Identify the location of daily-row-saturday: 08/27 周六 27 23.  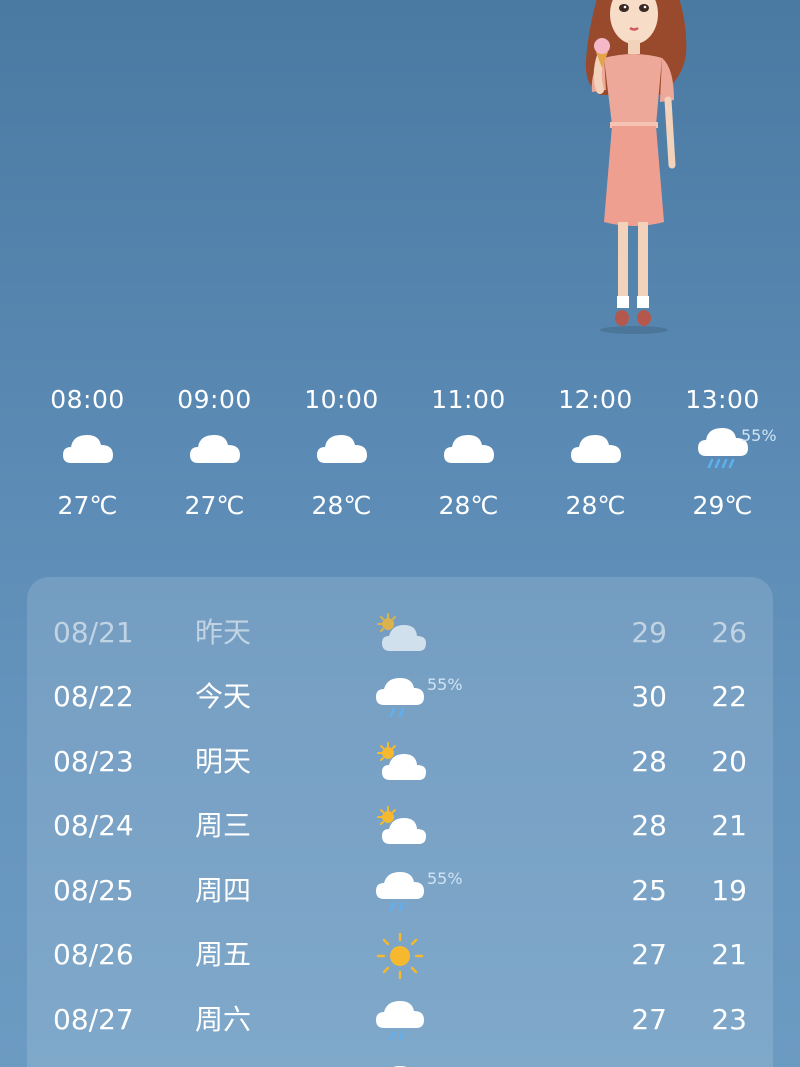
(400, 1020).